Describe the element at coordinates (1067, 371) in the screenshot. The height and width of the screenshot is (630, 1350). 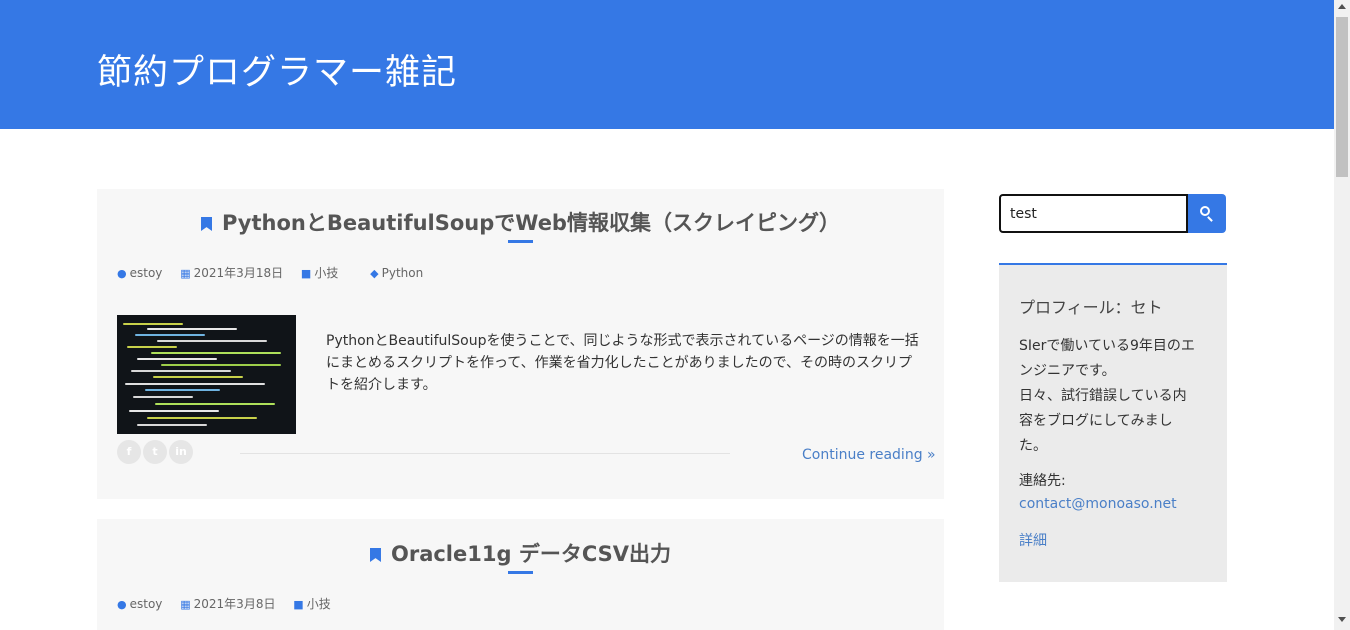
I see `profile-bio-line: ンジニアです。` at that location.